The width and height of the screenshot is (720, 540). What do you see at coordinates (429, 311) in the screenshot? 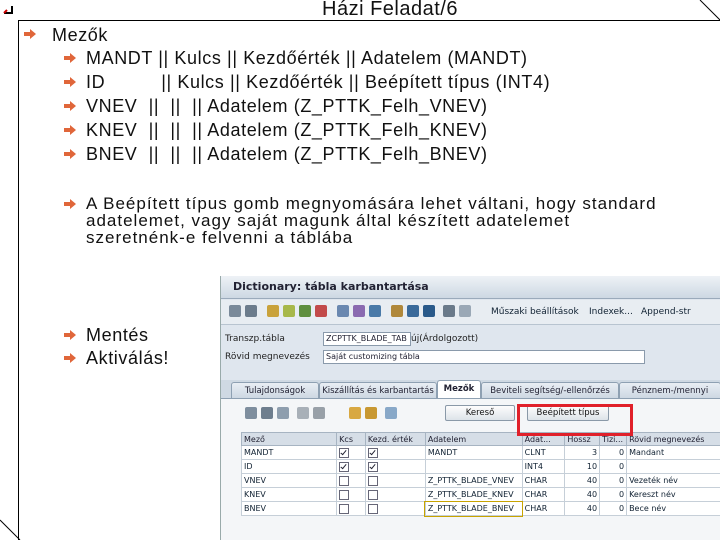
I see `help-icon` at bounding box center [429, 311].